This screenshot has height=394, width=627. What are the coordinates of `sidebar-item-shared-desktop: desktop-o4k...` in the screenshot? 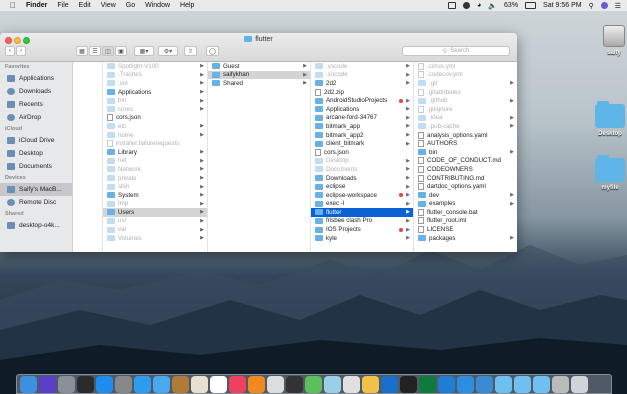 It's located at (36, 225).